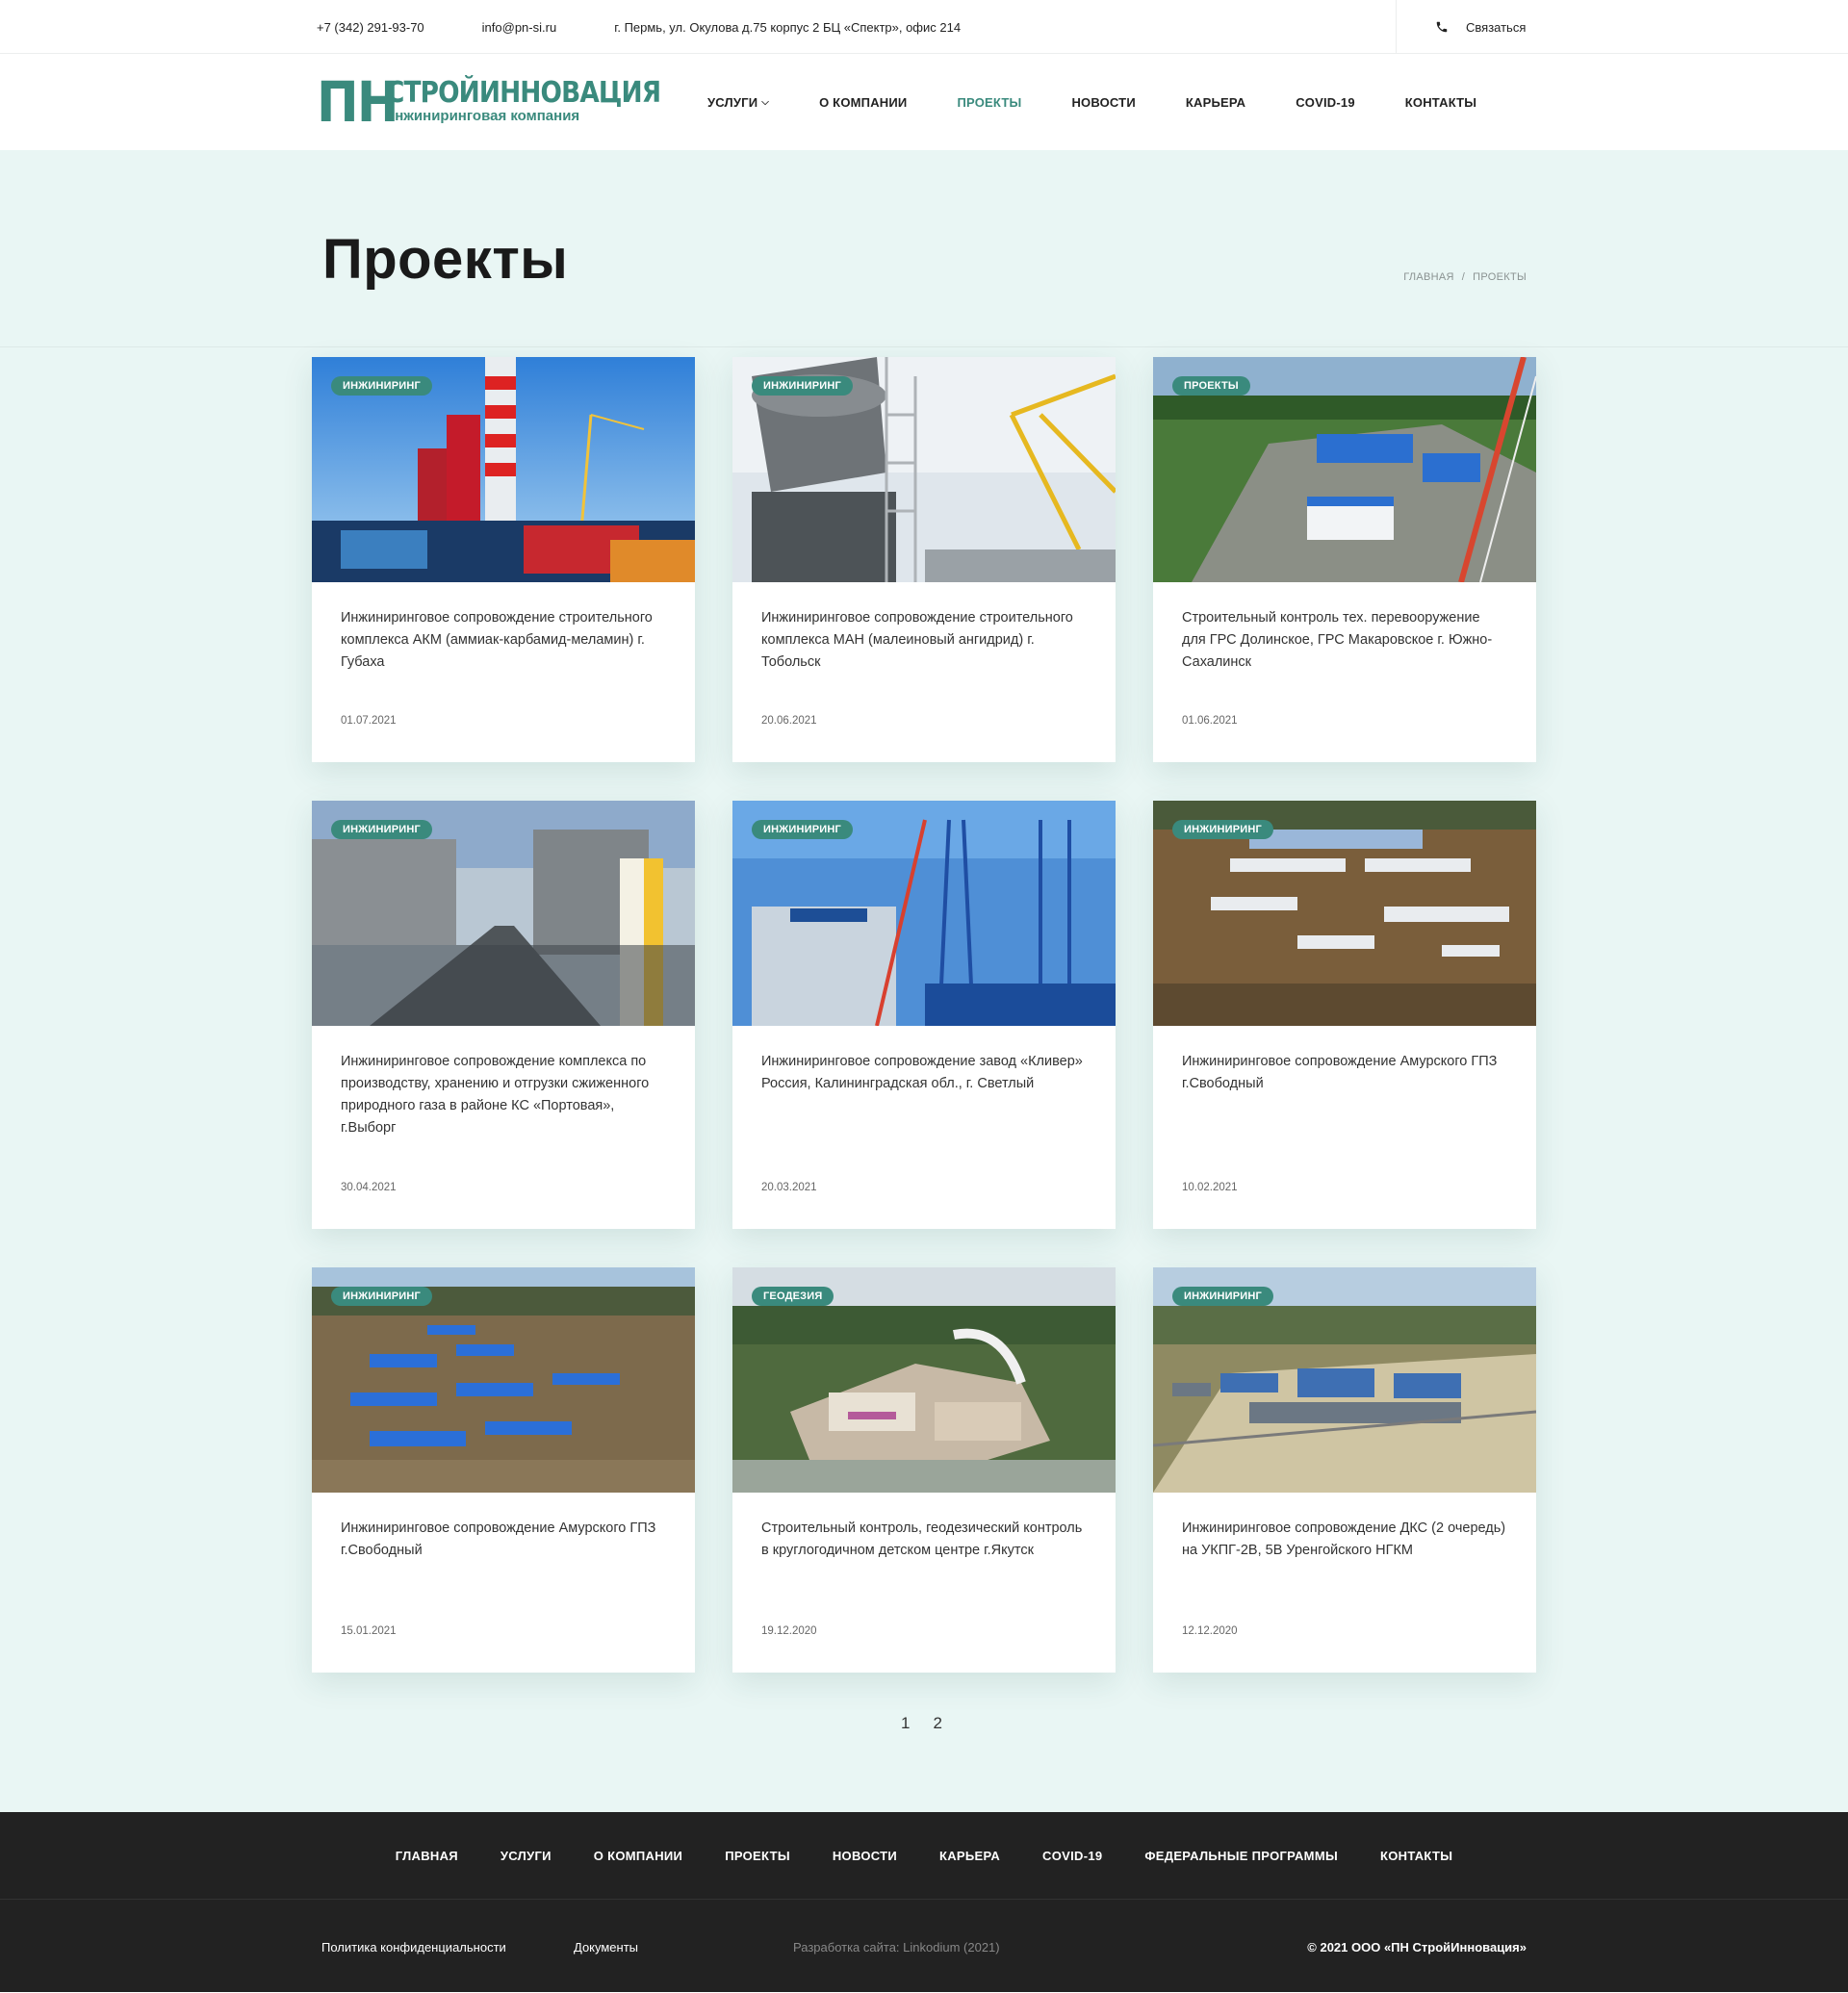 This screenshot has height=1993, width=1848. What do you see at coordinates (1215, 102) in the screenshot?
I see `nav-career: КАРЬЕРА` at bounding box center [1215, 102].